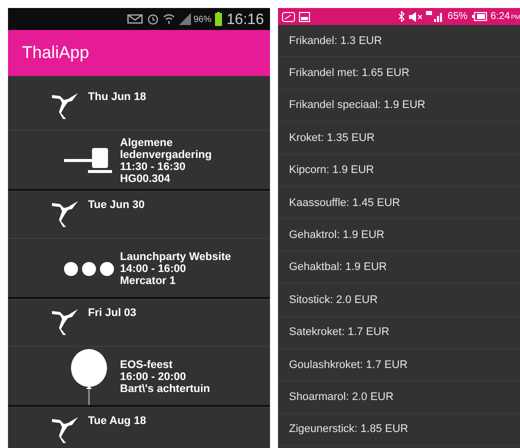 This screenshot has height=448, width=520. I want to click on price-list-item: Frikandel met: 1.65 EUR, so click(399, 73).